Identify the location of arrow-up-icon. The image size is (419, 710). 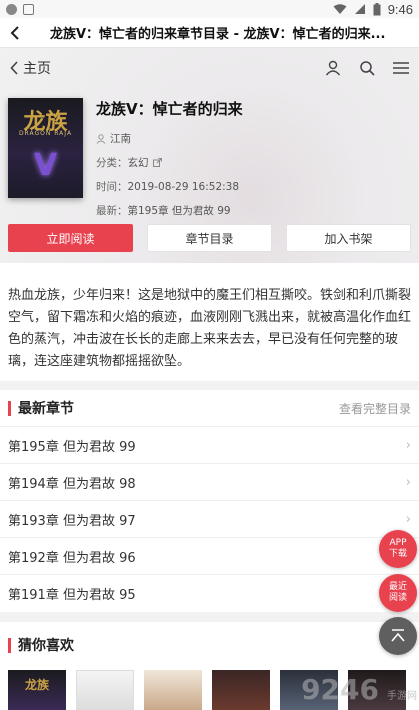
(398, 635).